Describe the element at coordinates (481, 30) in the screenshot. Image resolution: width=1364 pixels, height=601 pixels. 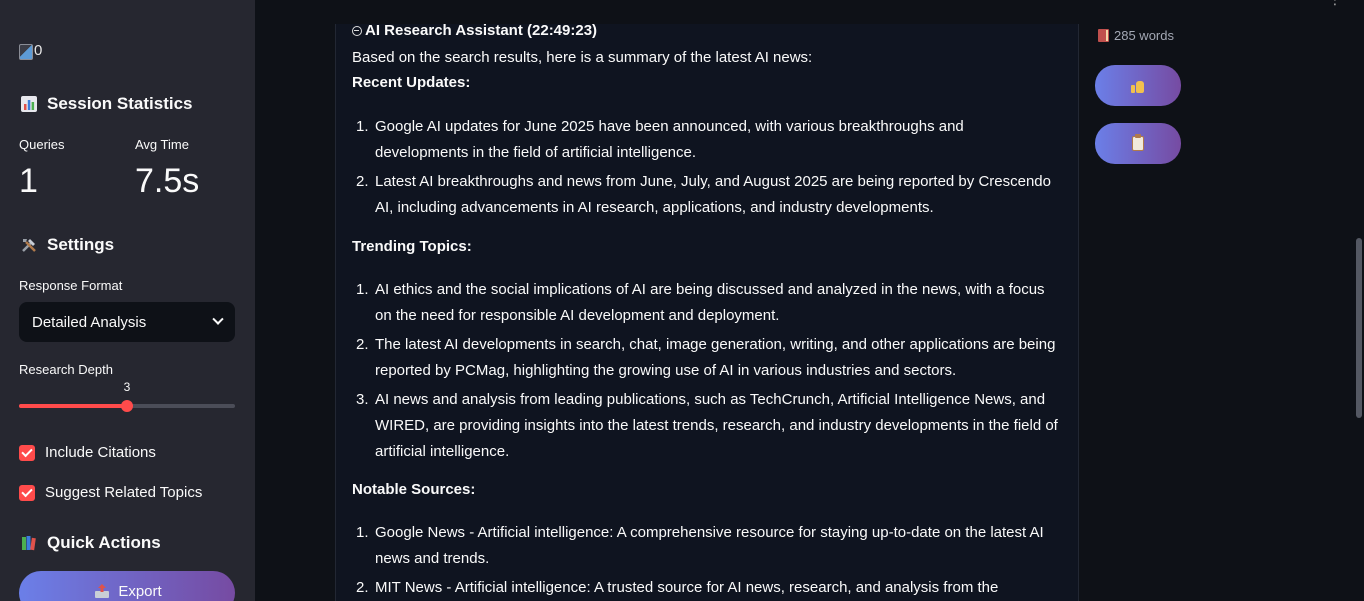
I see `assistant-header-text: AI Research Assistant (22:49:23)` at that location.